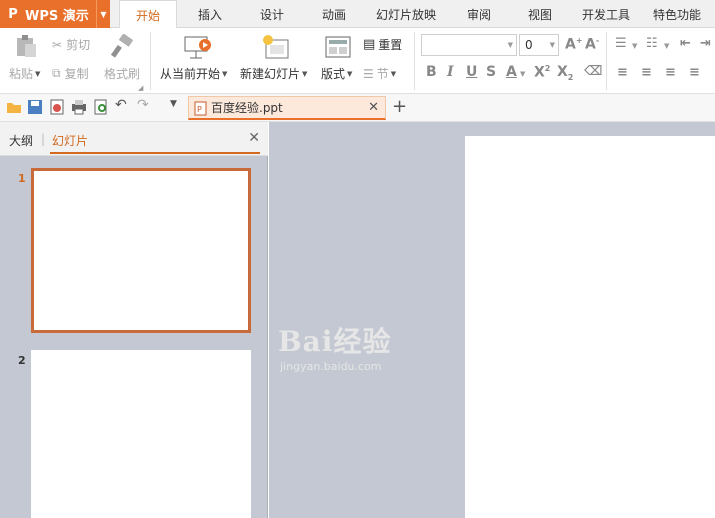 The image size is (715, 518). Describe the element at coordinates (101, 107) in the screenshot. I see `print-preview-icon` at that location.